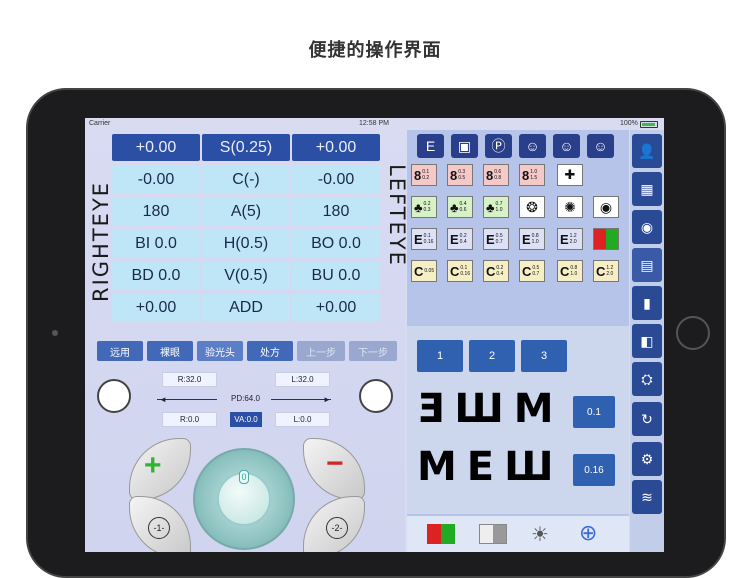 The width and height of the screenshot is (750, 578). I want to click on lens-1-button: -1-, so click(160, 524).